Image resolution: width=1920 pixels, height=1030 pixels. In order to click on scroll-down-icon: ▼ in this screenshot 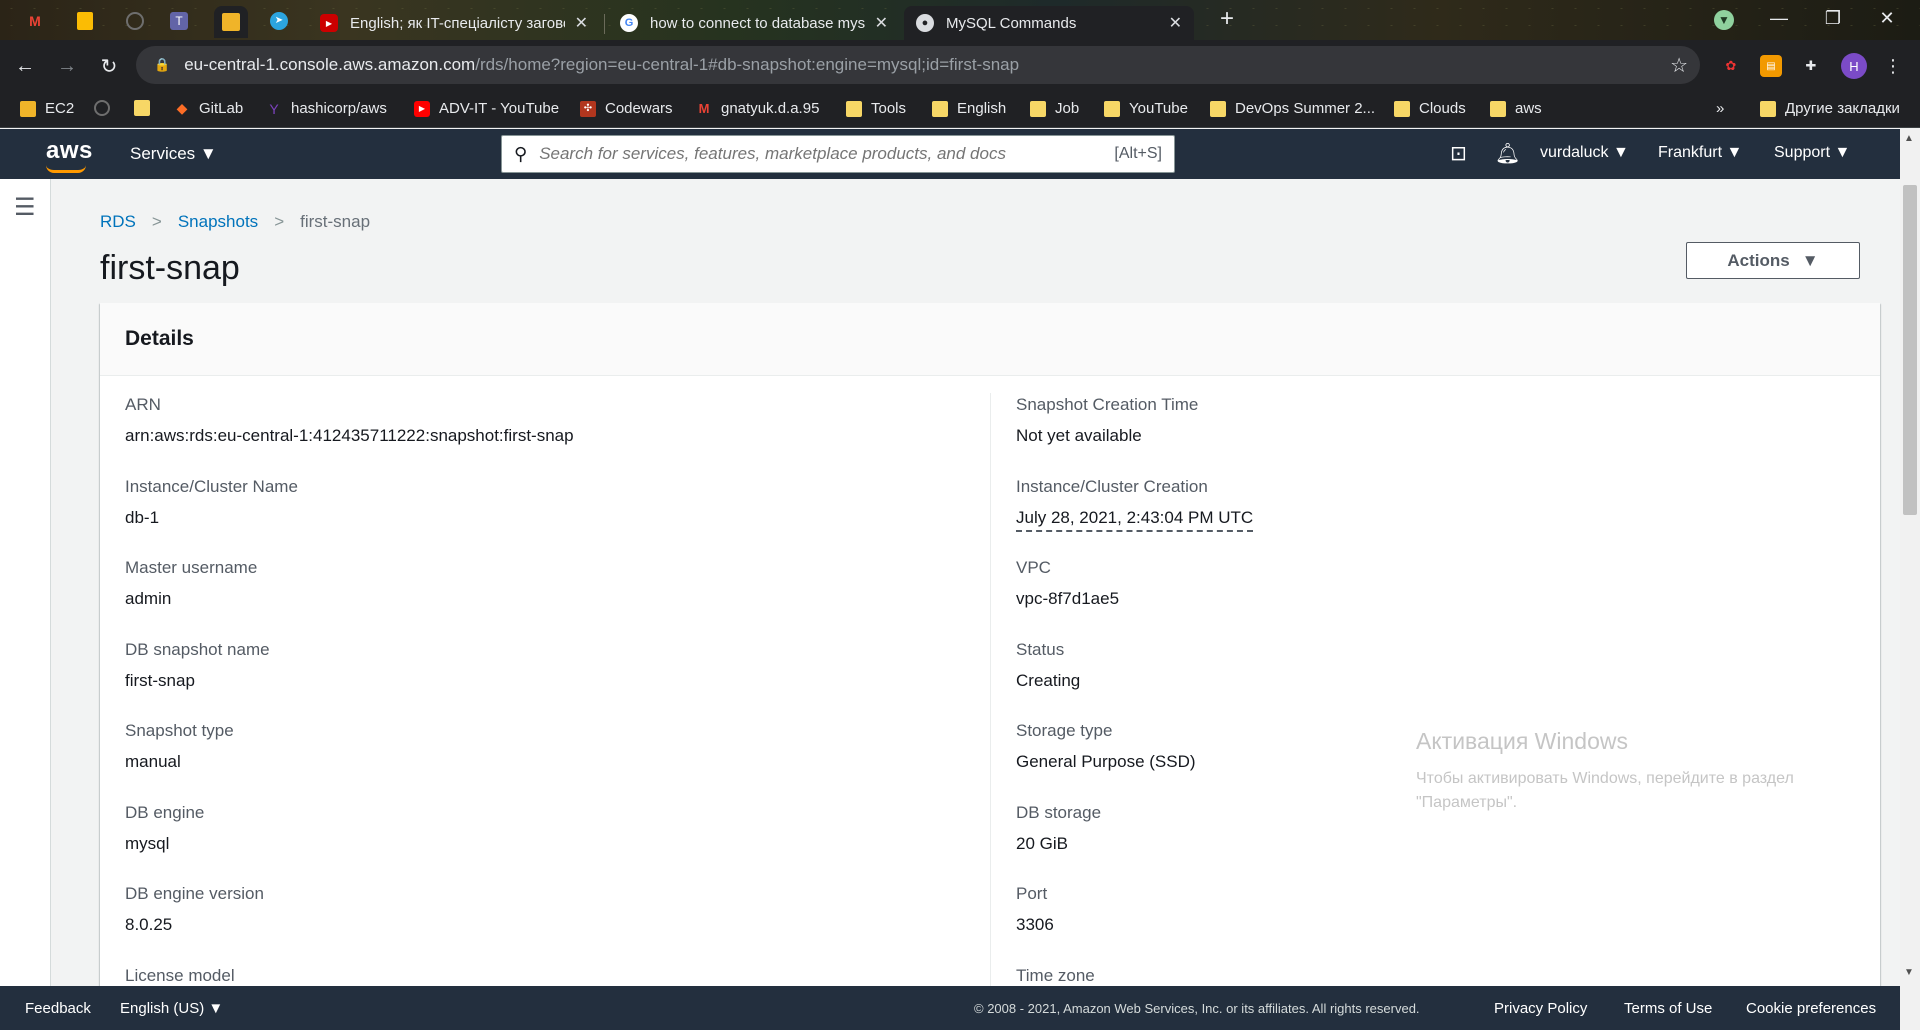, I will do `click(1909, 972)`.